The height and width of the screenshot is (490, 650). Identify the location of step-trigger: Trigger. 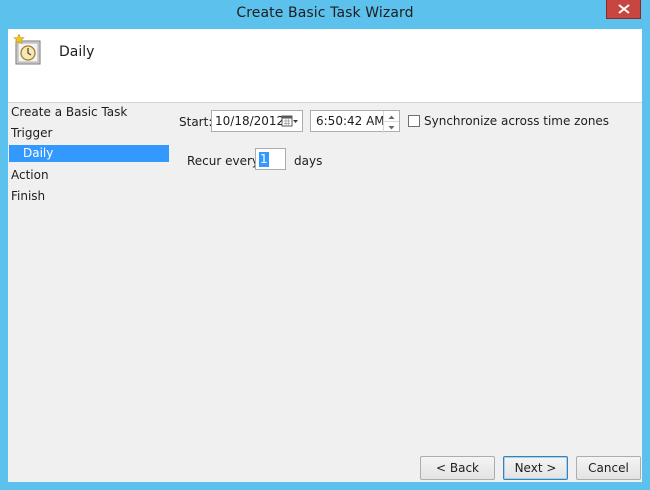
(31, 133).